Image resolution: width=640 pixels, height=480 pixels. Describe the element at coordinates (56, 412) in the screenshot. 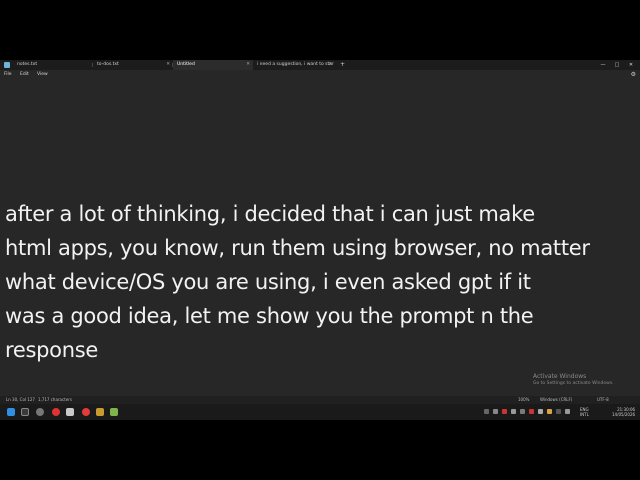

I see `chrome-icon` at that location.